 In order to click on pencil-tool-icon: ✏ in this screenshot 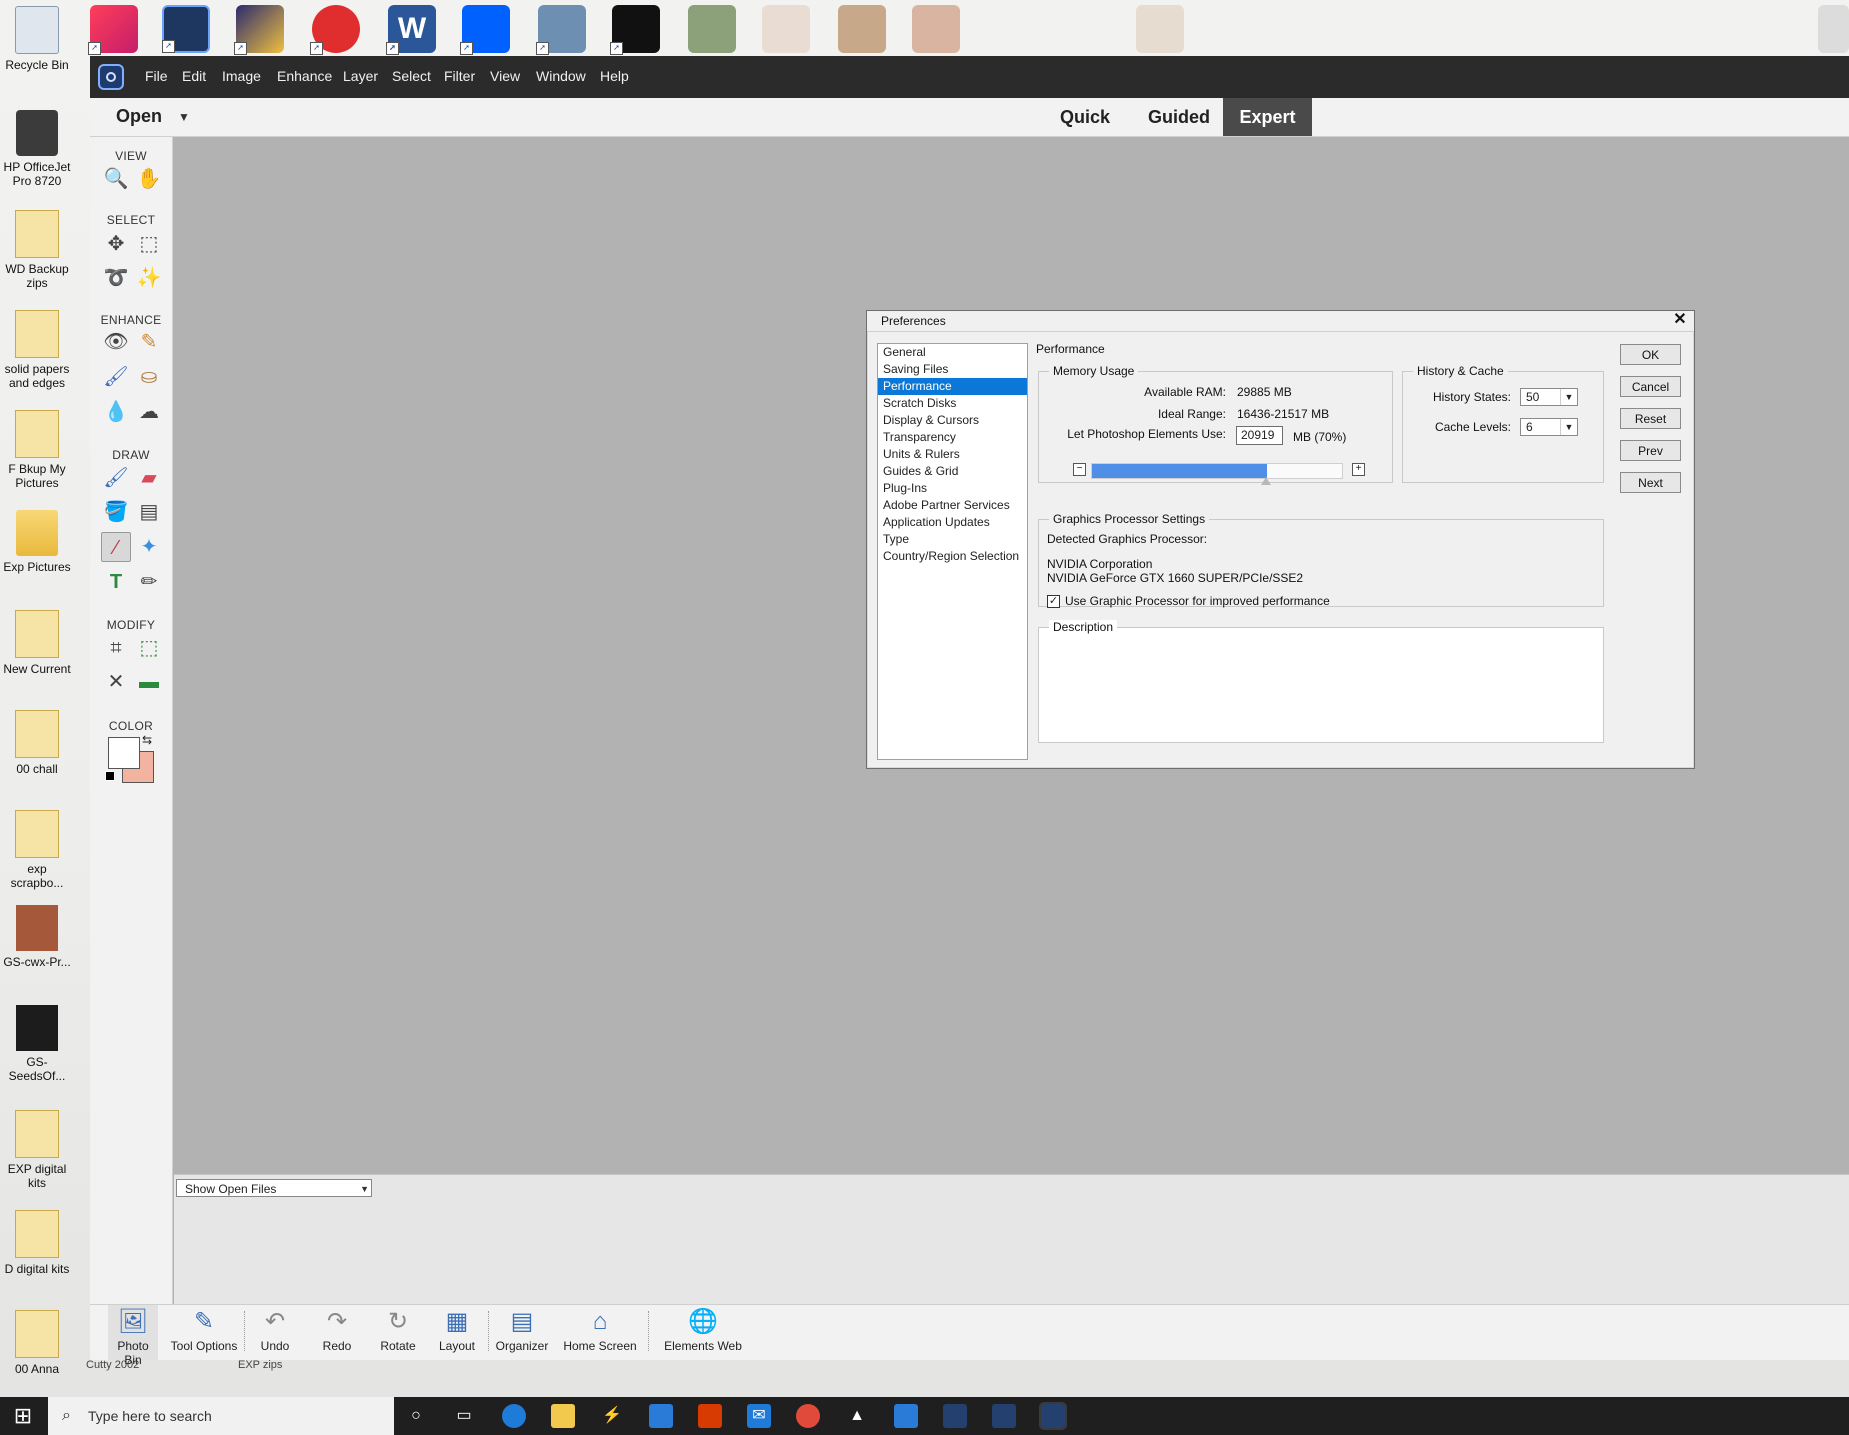, I will do `click(149, 582)`.